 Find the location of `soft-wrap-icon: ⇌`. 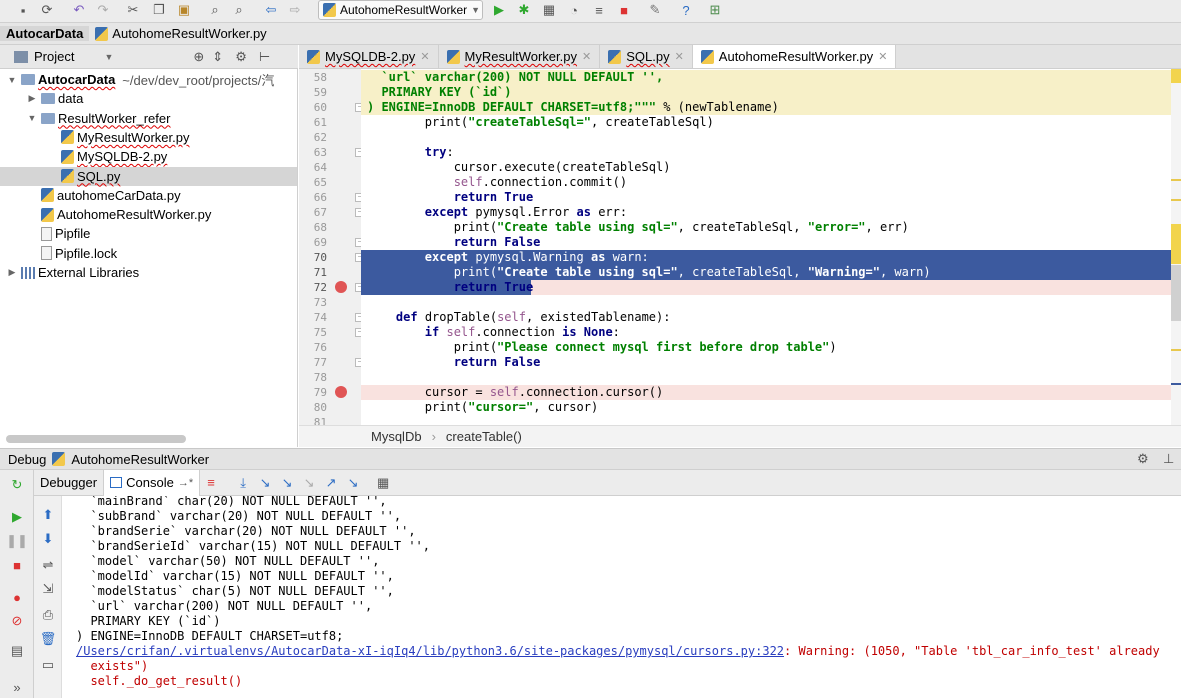

soft-wrap-icon: ⇌ is located at coordinates (48, 565).